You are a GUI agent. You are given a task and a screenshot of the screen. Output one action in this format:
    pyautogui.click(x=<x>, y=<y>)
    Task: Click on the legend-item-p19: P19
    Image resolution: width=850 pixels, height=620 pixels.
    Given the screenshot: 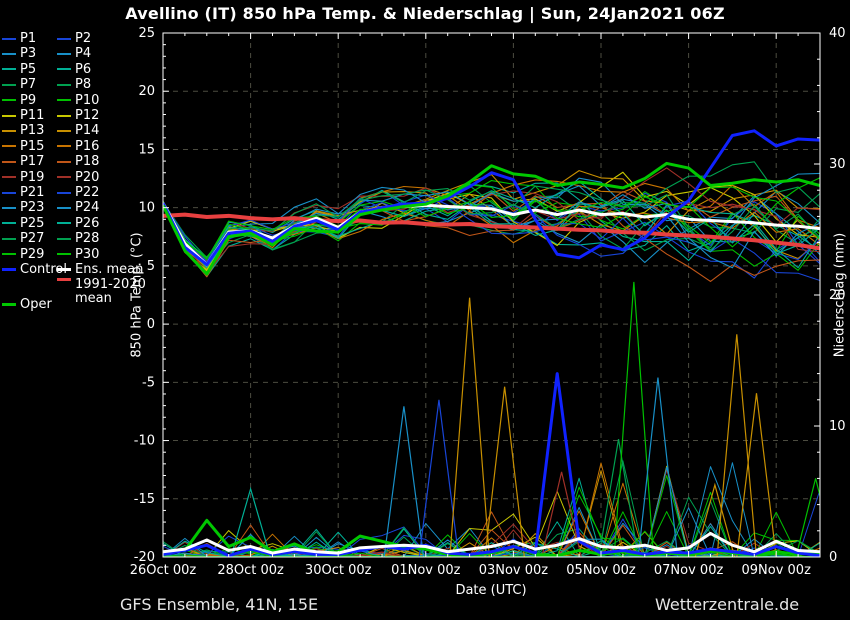 What is the action you would take?
    pyautogui.click(x=23, y=177)
    